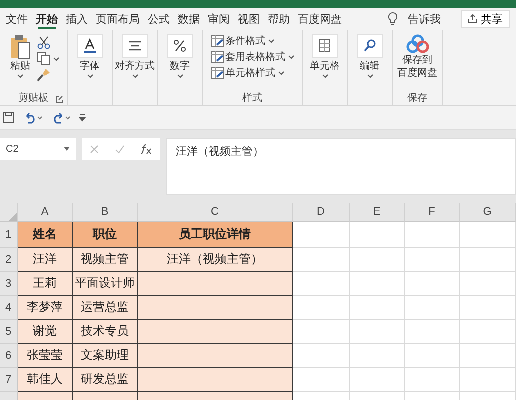  Describe the element at coordinates (370, 56) in the screenshot. I see `editing-button: 编辑` at that location.